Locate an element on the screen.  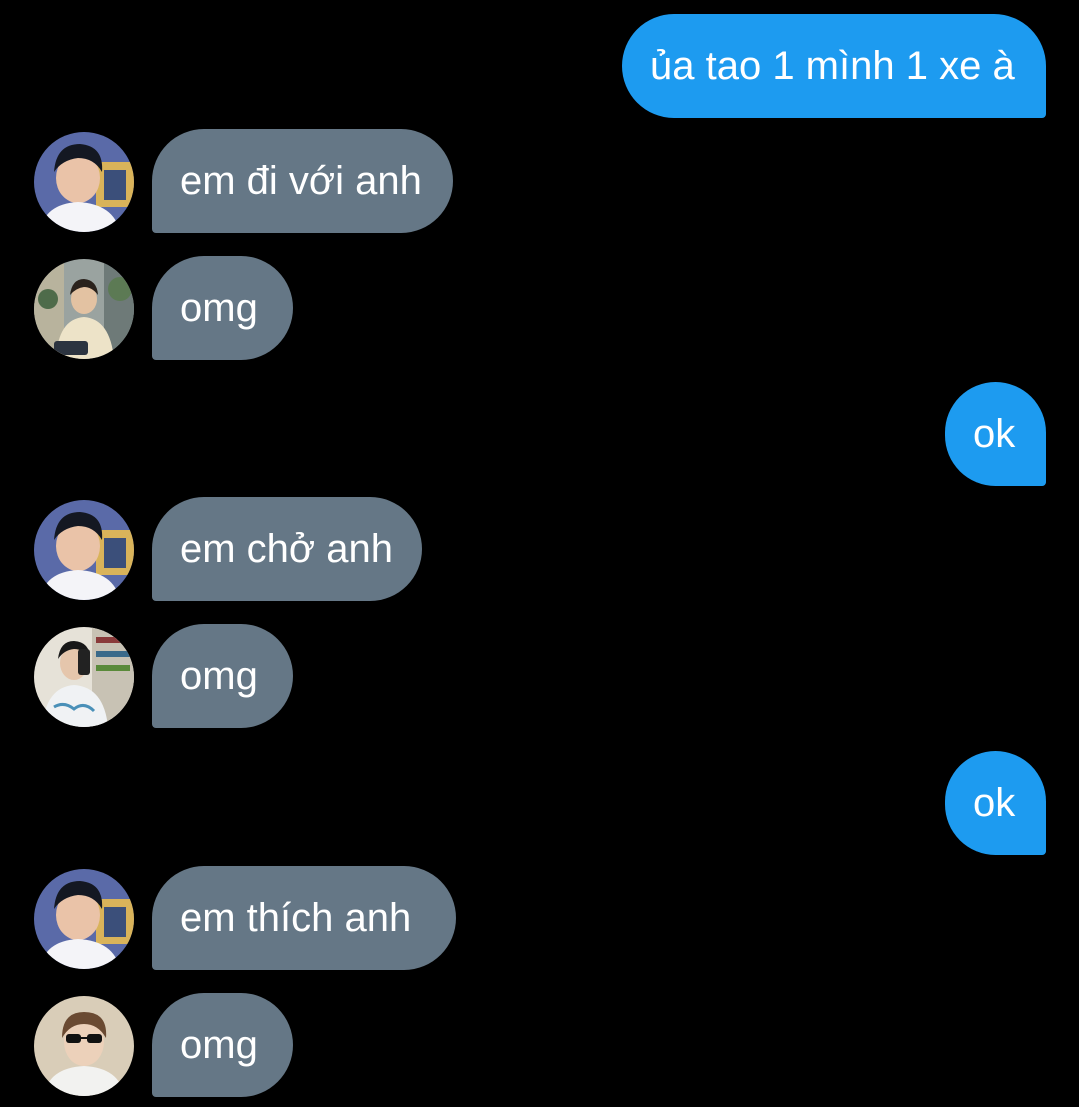
incoming-message-bubble: em đi với anh is located at coordinates (302, 181).